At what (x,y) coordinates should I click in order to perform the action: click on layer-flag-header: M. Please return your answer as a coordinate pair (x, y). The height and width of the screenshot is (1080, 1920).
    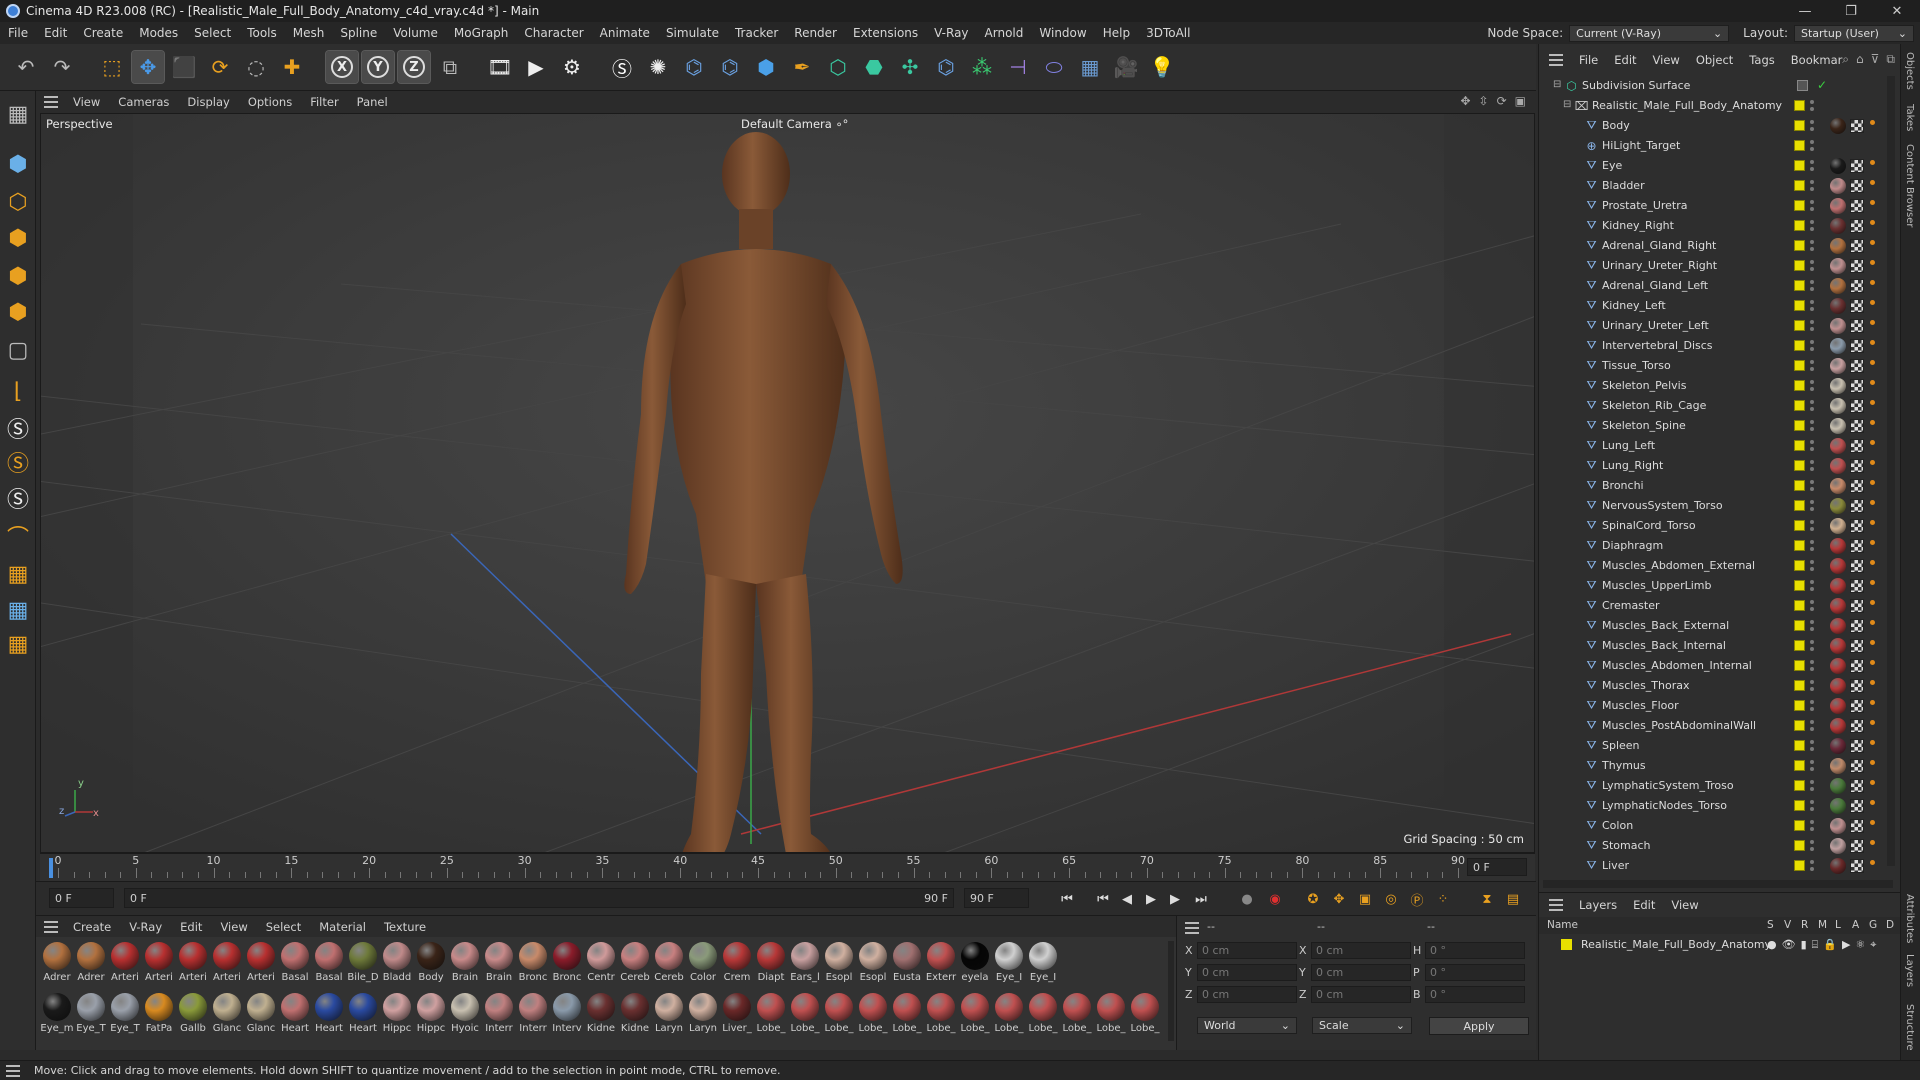
    Looking at the image, I should click on (1822, 925).